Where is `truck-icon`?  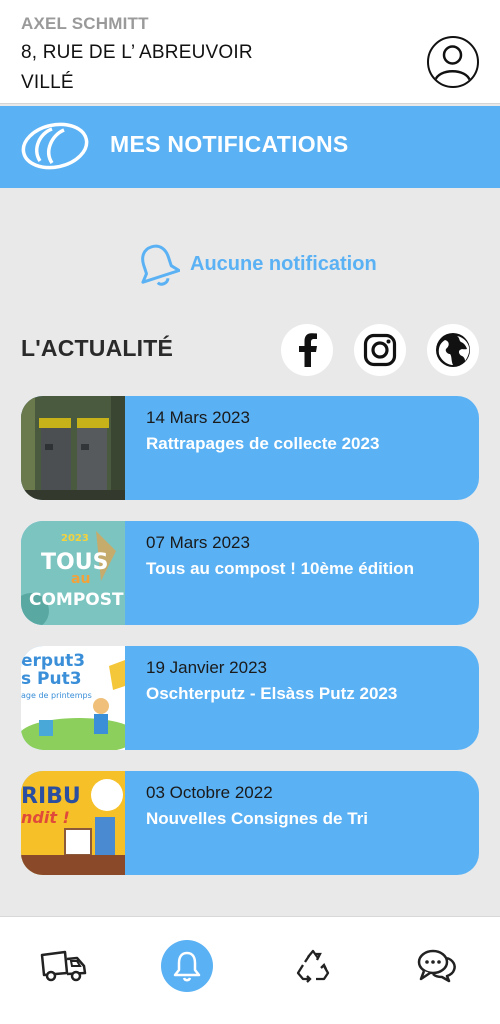 truck-icon is located at coordinates (63, 966).